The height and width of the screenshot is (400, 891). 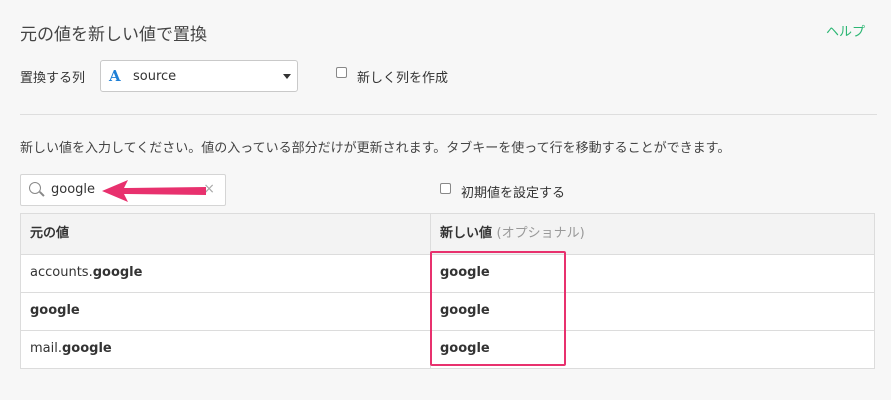 What do you see at coordinates (154, 191) in the screenshot?
I see `annotation-arrow-icon` at bounding box center [154, 191].